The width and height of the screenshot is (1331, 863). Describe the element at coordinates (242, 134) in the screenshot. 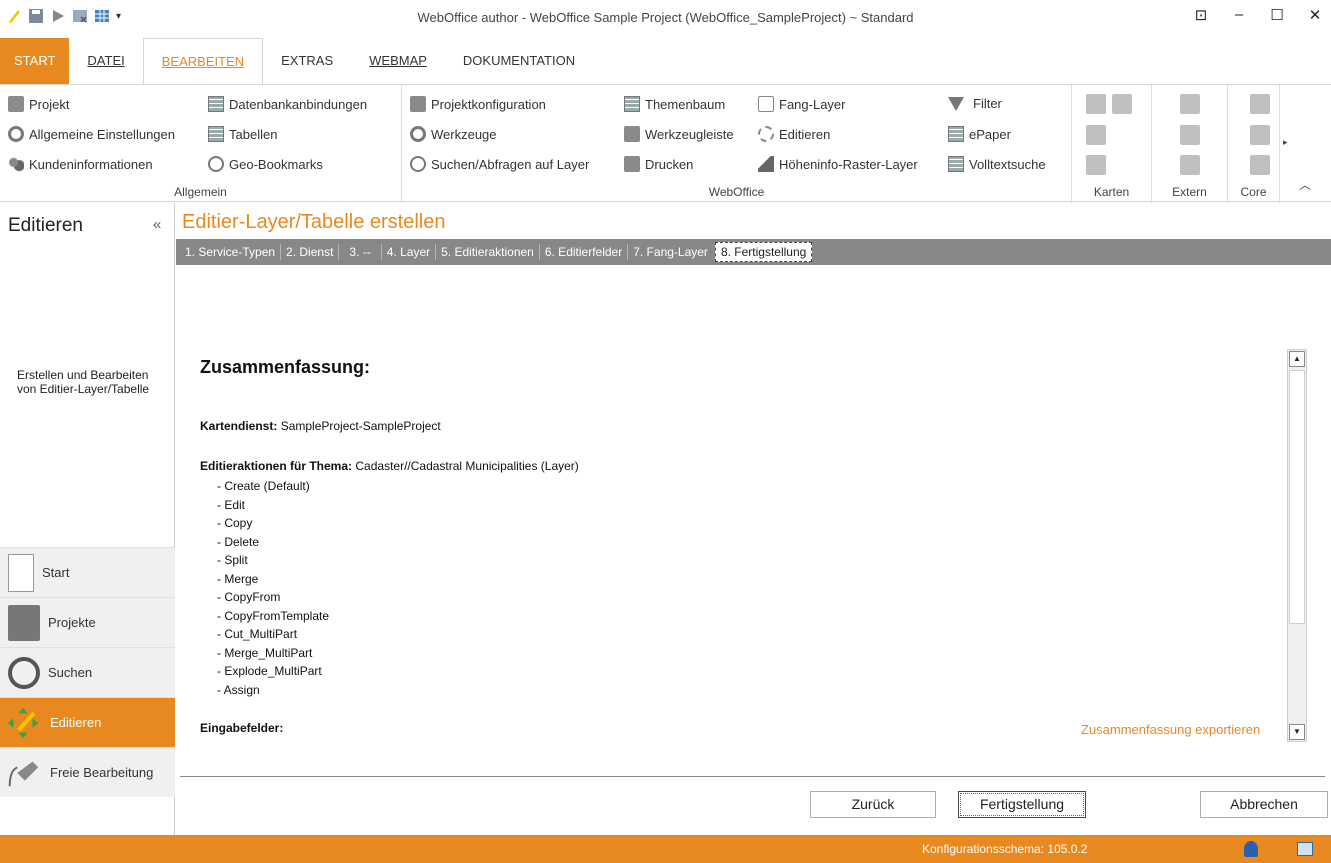

I see `ribbon-tabellen: Tabellen` at that location.